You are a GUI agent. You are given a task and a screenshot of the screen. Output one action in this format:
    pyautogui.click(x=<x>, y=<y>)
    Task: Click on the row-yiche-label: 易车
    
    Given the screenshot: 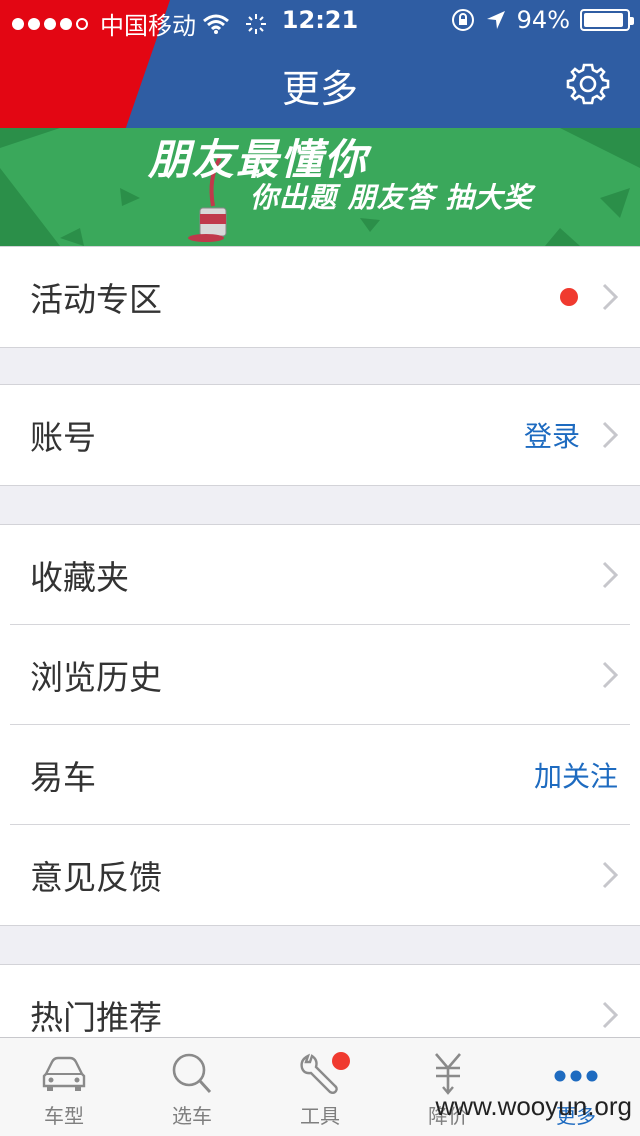 What is the action you would take?
    pyautogui.click(x=63, y=777)
    